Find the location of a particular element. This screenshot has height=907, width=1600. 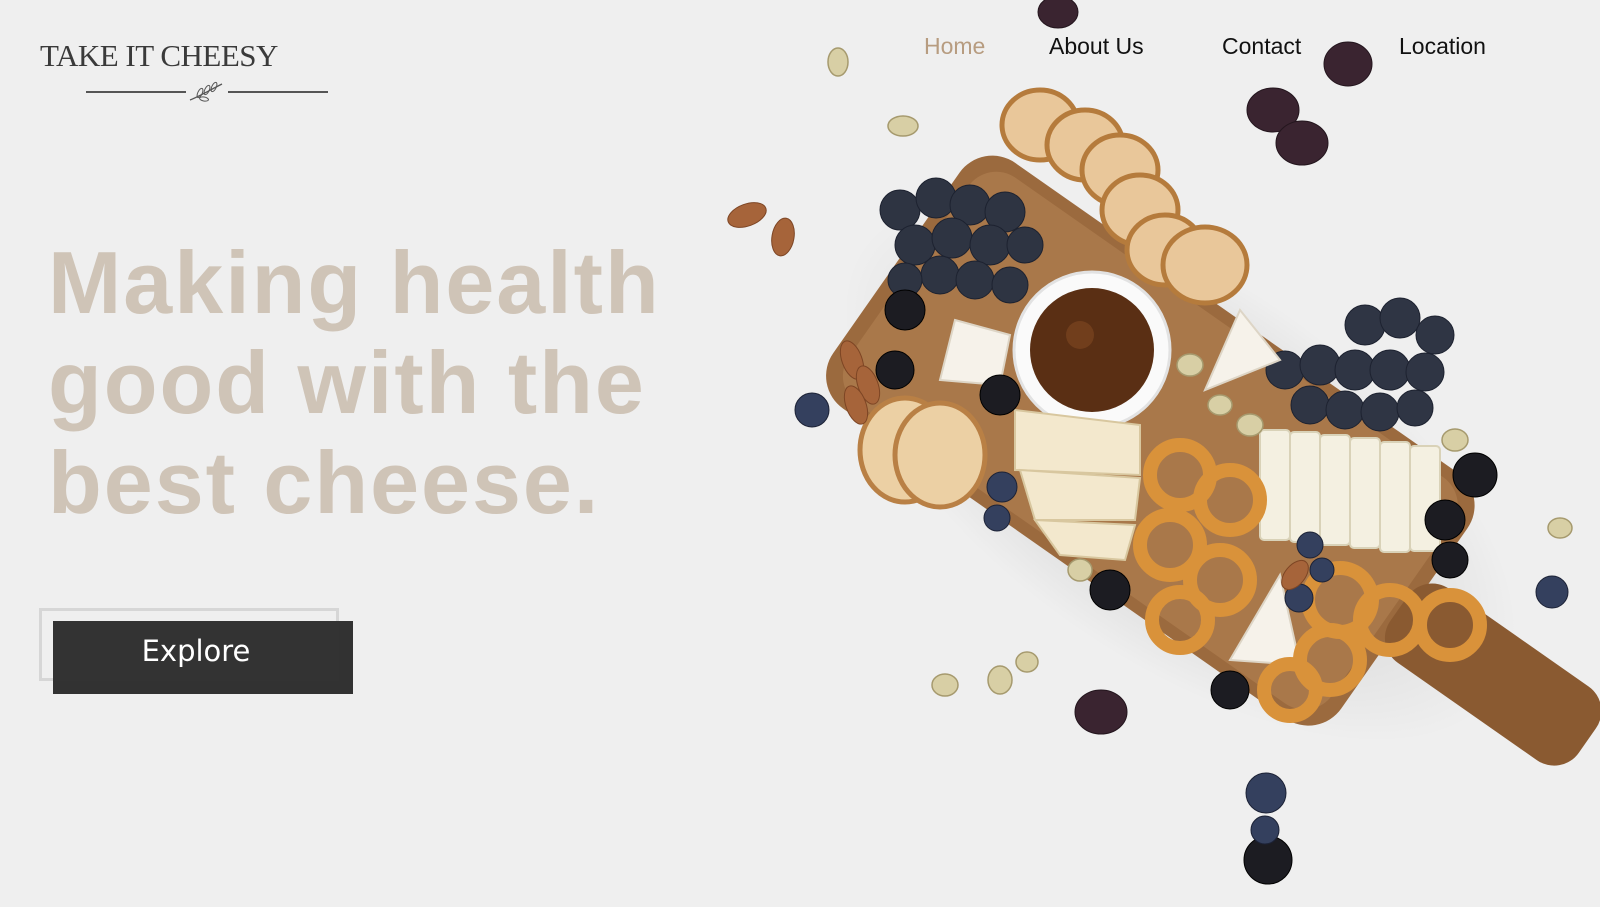

hero-headline: Making health good with the best cheese. is located at coordinates (354, 383).